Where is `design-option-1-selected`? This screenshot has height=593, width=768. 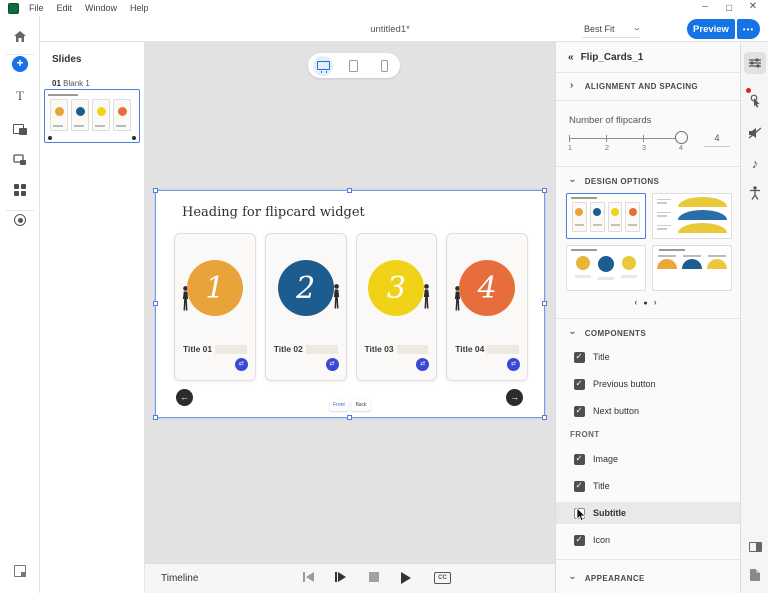 design-option-1-selected is located at coordinates (606, 216).